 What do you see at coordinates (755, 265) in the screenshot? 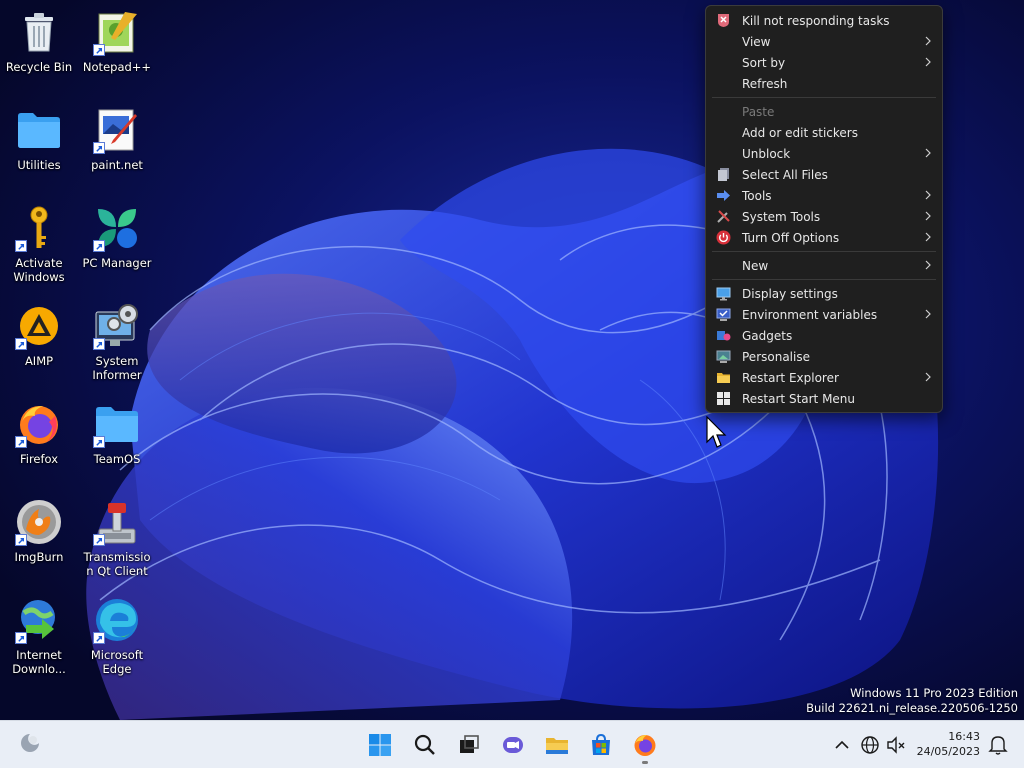
I see `menu-item-label: New` at bounding box center [755, 265].